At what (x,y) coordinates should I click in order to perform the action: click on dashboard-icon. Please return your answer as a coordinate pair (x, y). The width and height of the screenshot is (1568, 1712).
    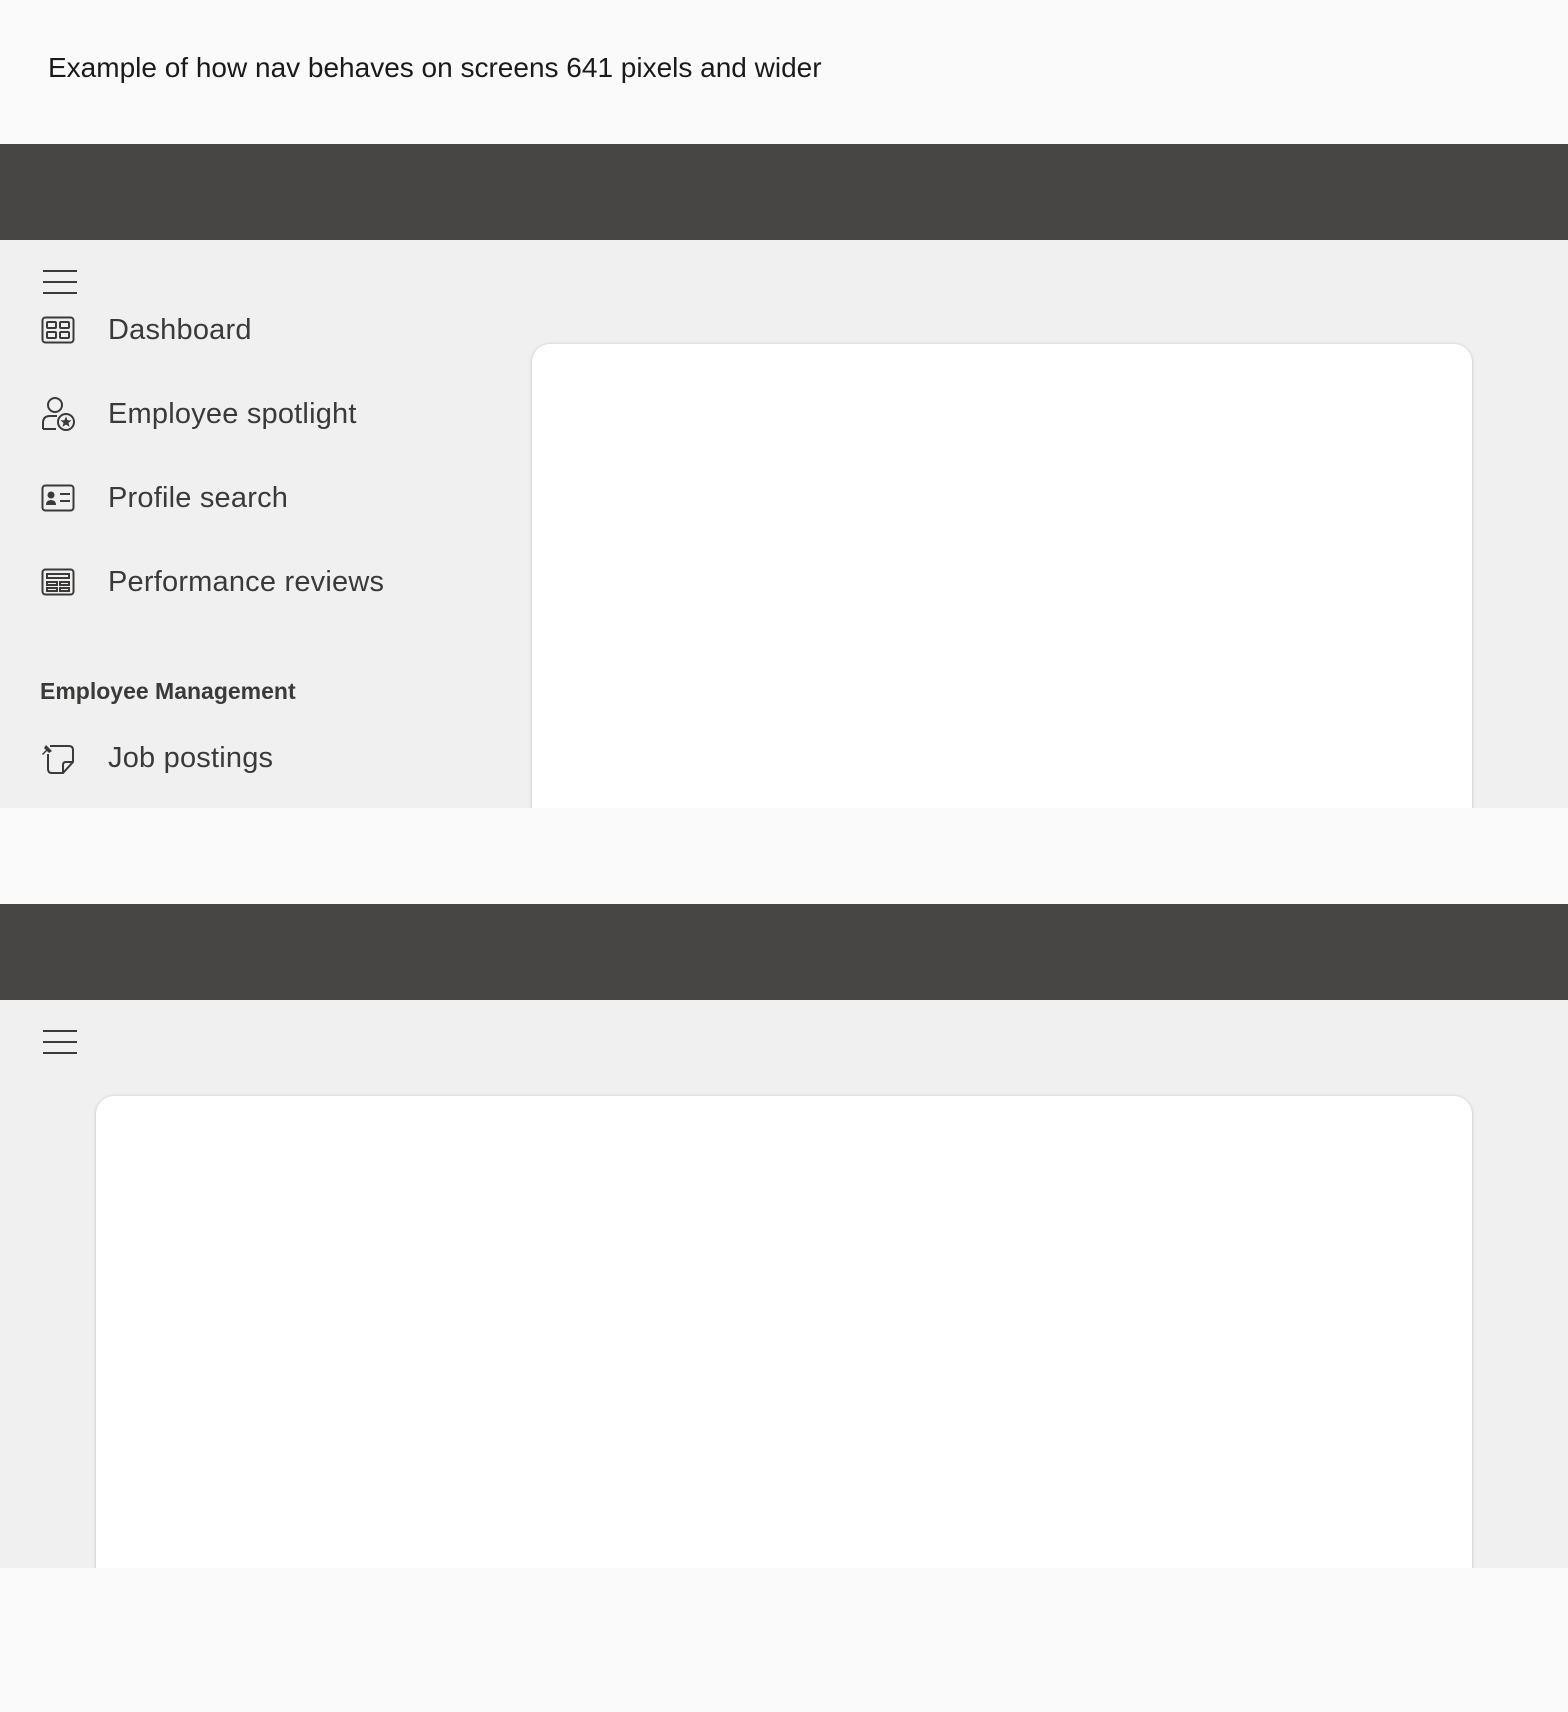
    Looking at the image, I should click on (58, 330).